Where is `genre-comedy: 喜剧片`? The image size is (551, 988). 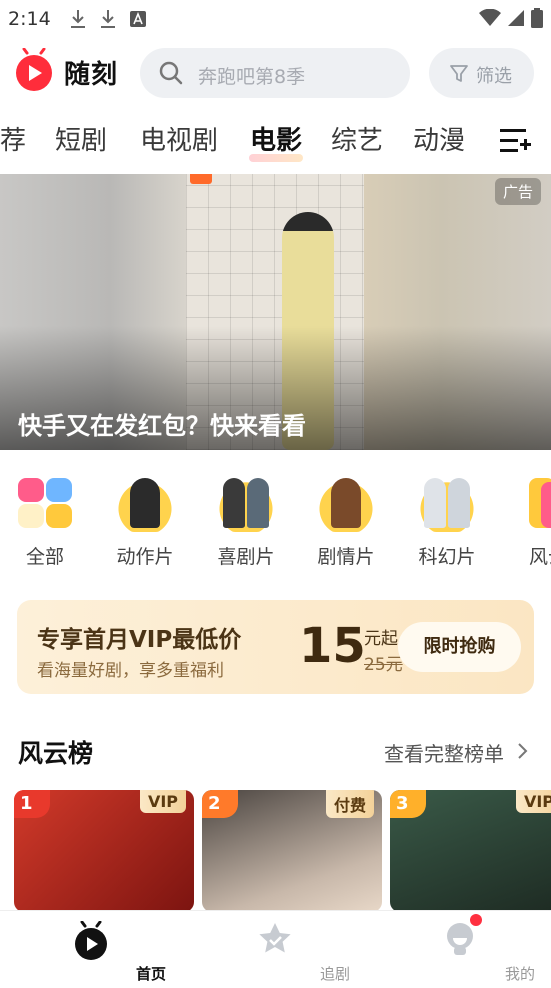 genre-comedy: 喜剧片 is located at coordinates (246, 517).